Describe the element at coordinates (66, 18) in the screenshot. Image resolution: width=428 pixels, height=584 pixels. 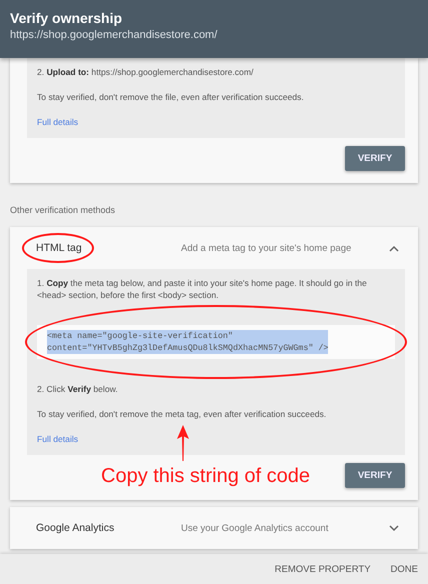
I see `dialog-title: Verify ownership` at that location.